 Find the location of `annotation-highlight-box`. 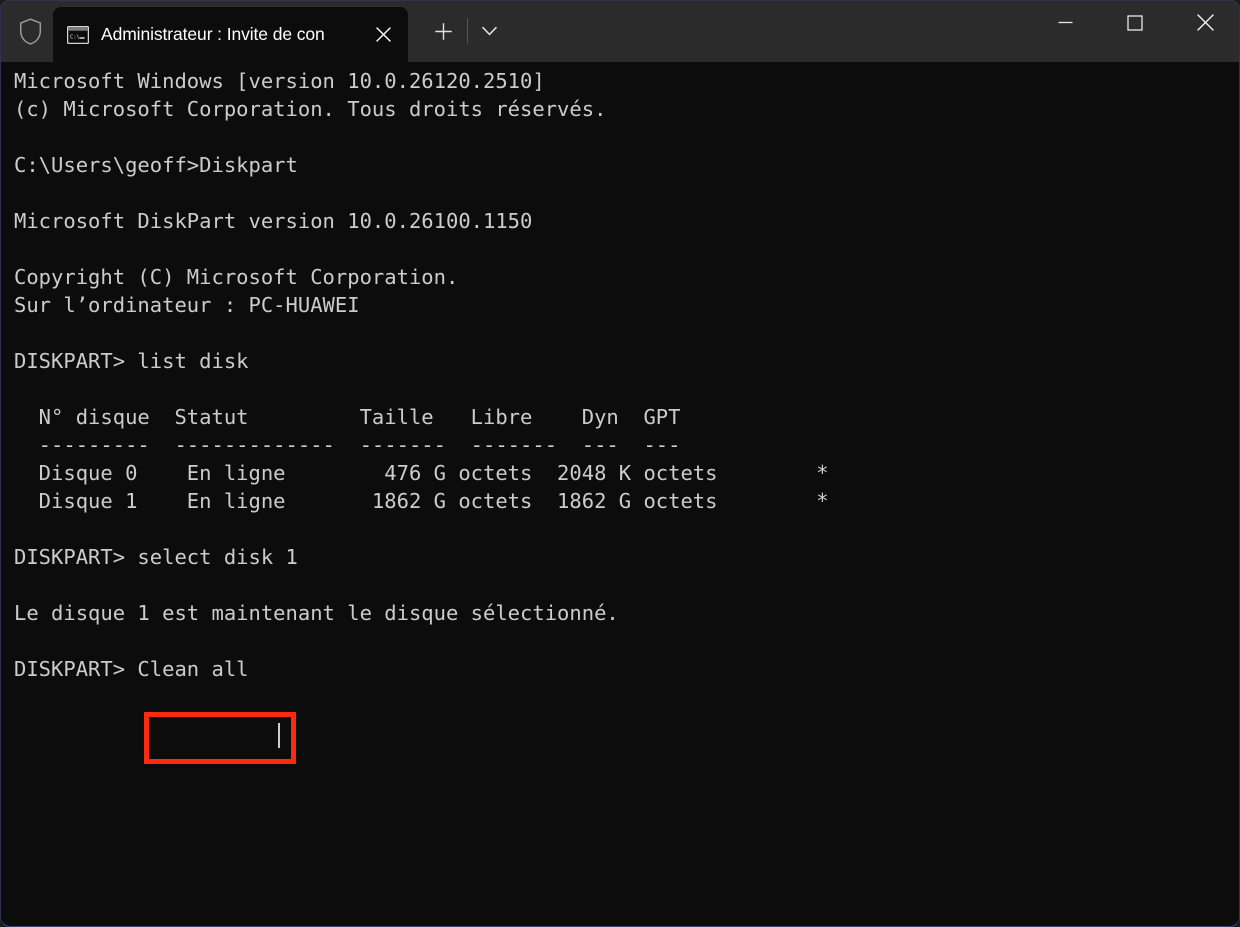

annotation-highlight-box is located at coordinates (220, 738).